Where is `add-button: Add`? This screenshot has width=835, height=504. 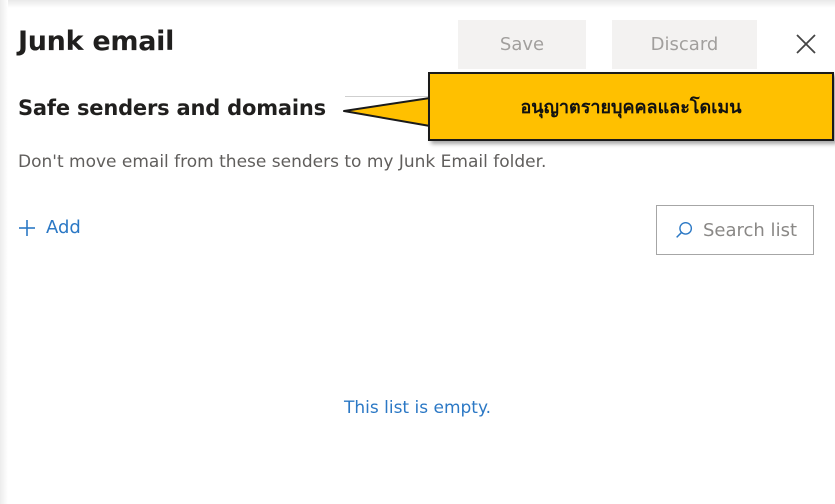 add-button: Add is located at coordinates (49, 227).